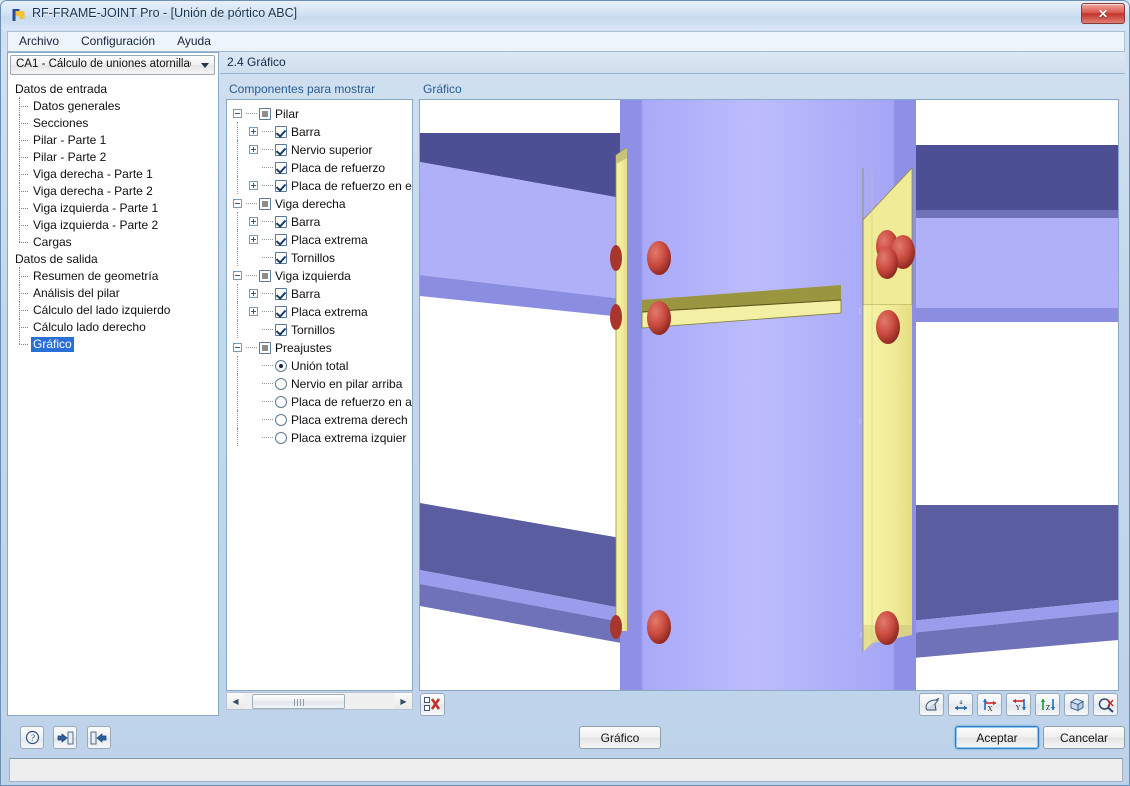 The width and height of the screenshot is (1130, 786). Describe the element at coordinates (1018, 704) in the screenshot. I see `view-y-icon: Y` at that location.